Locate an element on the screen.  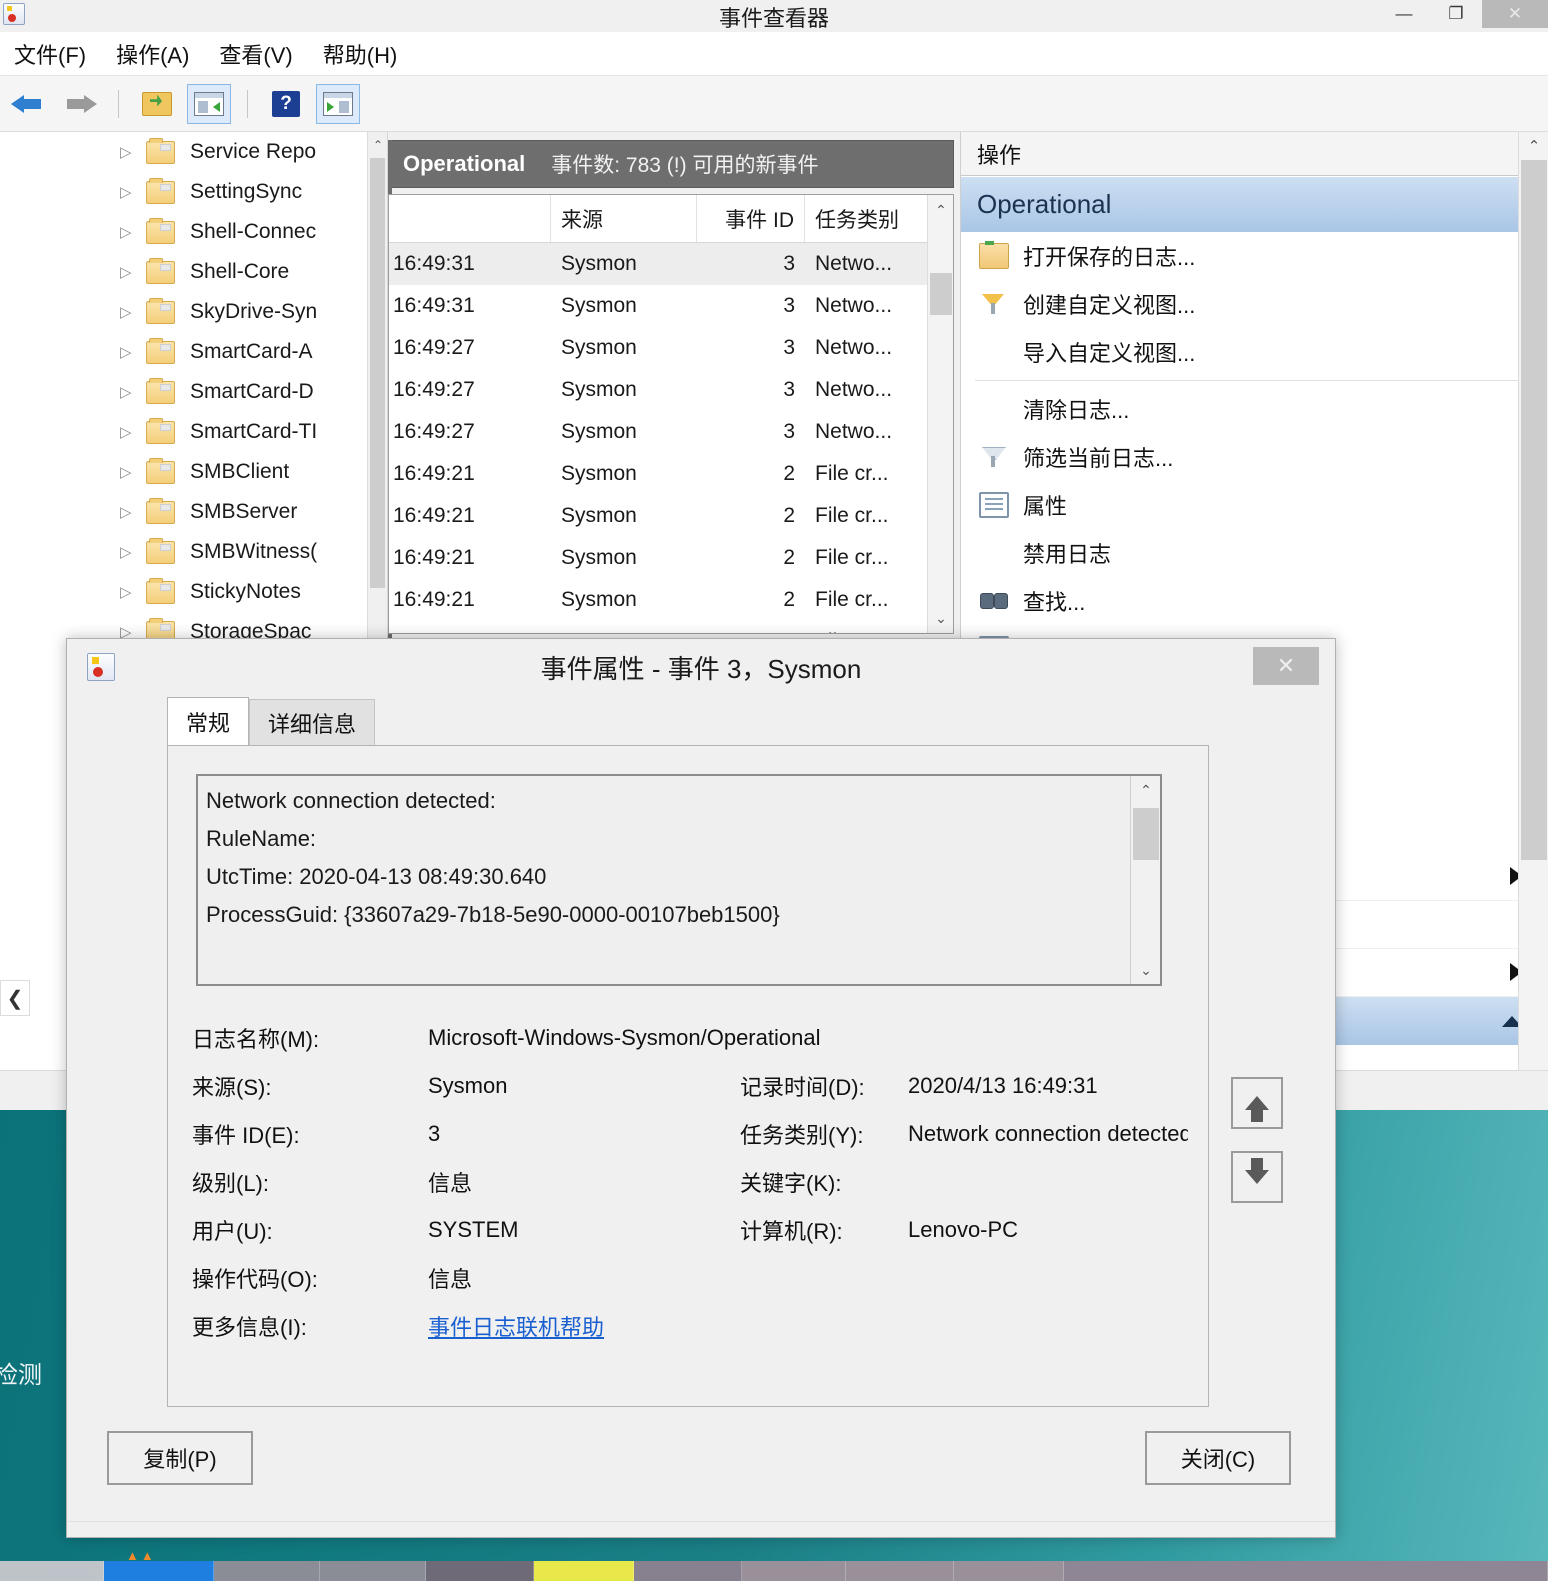
event-log-online-help-link: 事件日志联机帮助 is located at coordinates (808, 1326).